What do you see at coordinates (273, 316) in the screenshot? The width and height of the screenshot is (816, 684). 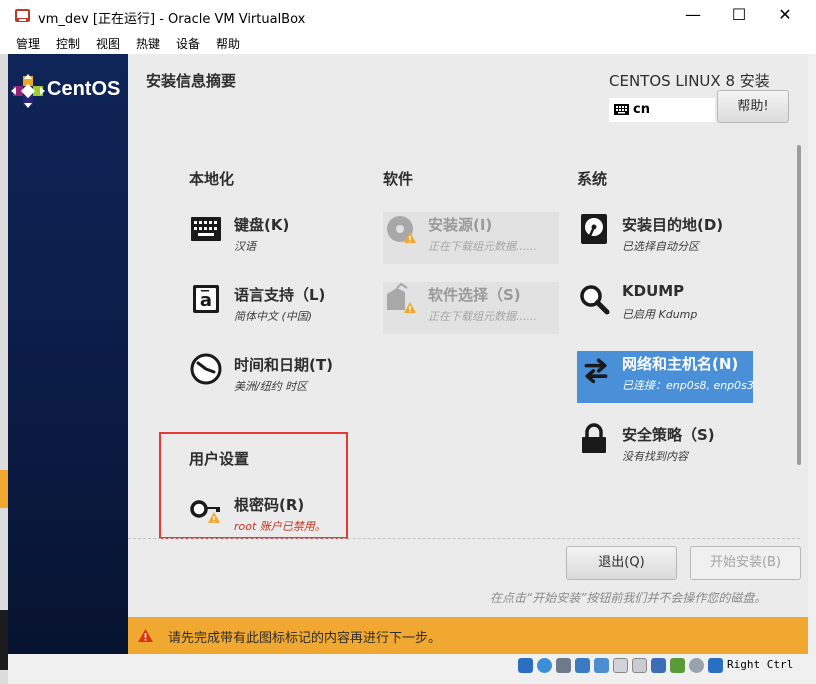 I see `spoke-status: 简体中文 (中国)` at bounding box center [273, 316].